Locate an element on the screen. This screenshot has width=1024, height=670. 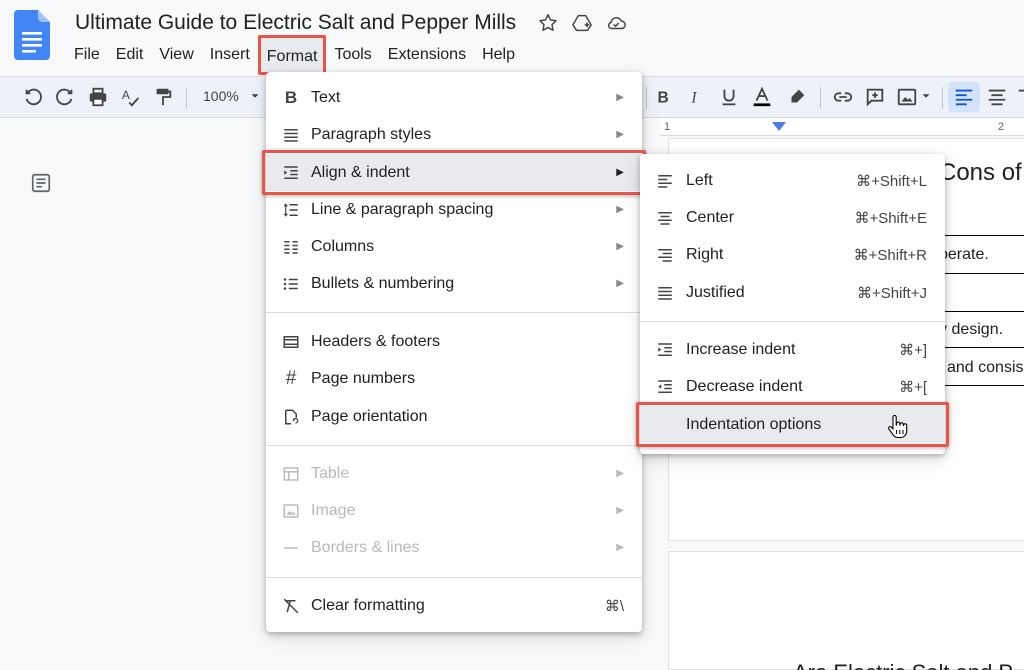
align-indent-icon is located at coordinates (291, 172).